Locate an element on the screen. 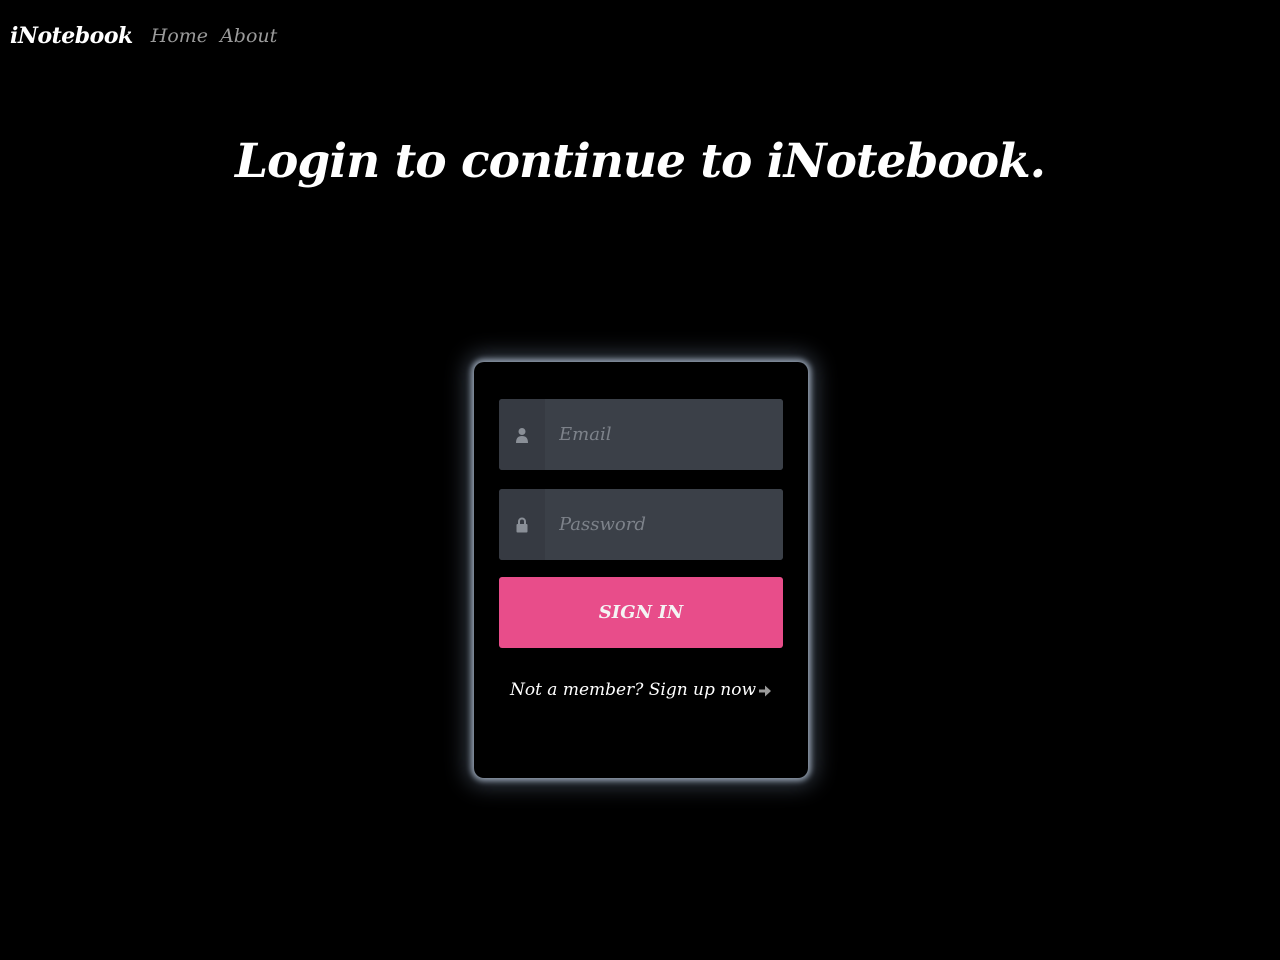 The image size is (1280, 960). page-title: Login to continue to iNotebook. is located at coordinates (640, 161).